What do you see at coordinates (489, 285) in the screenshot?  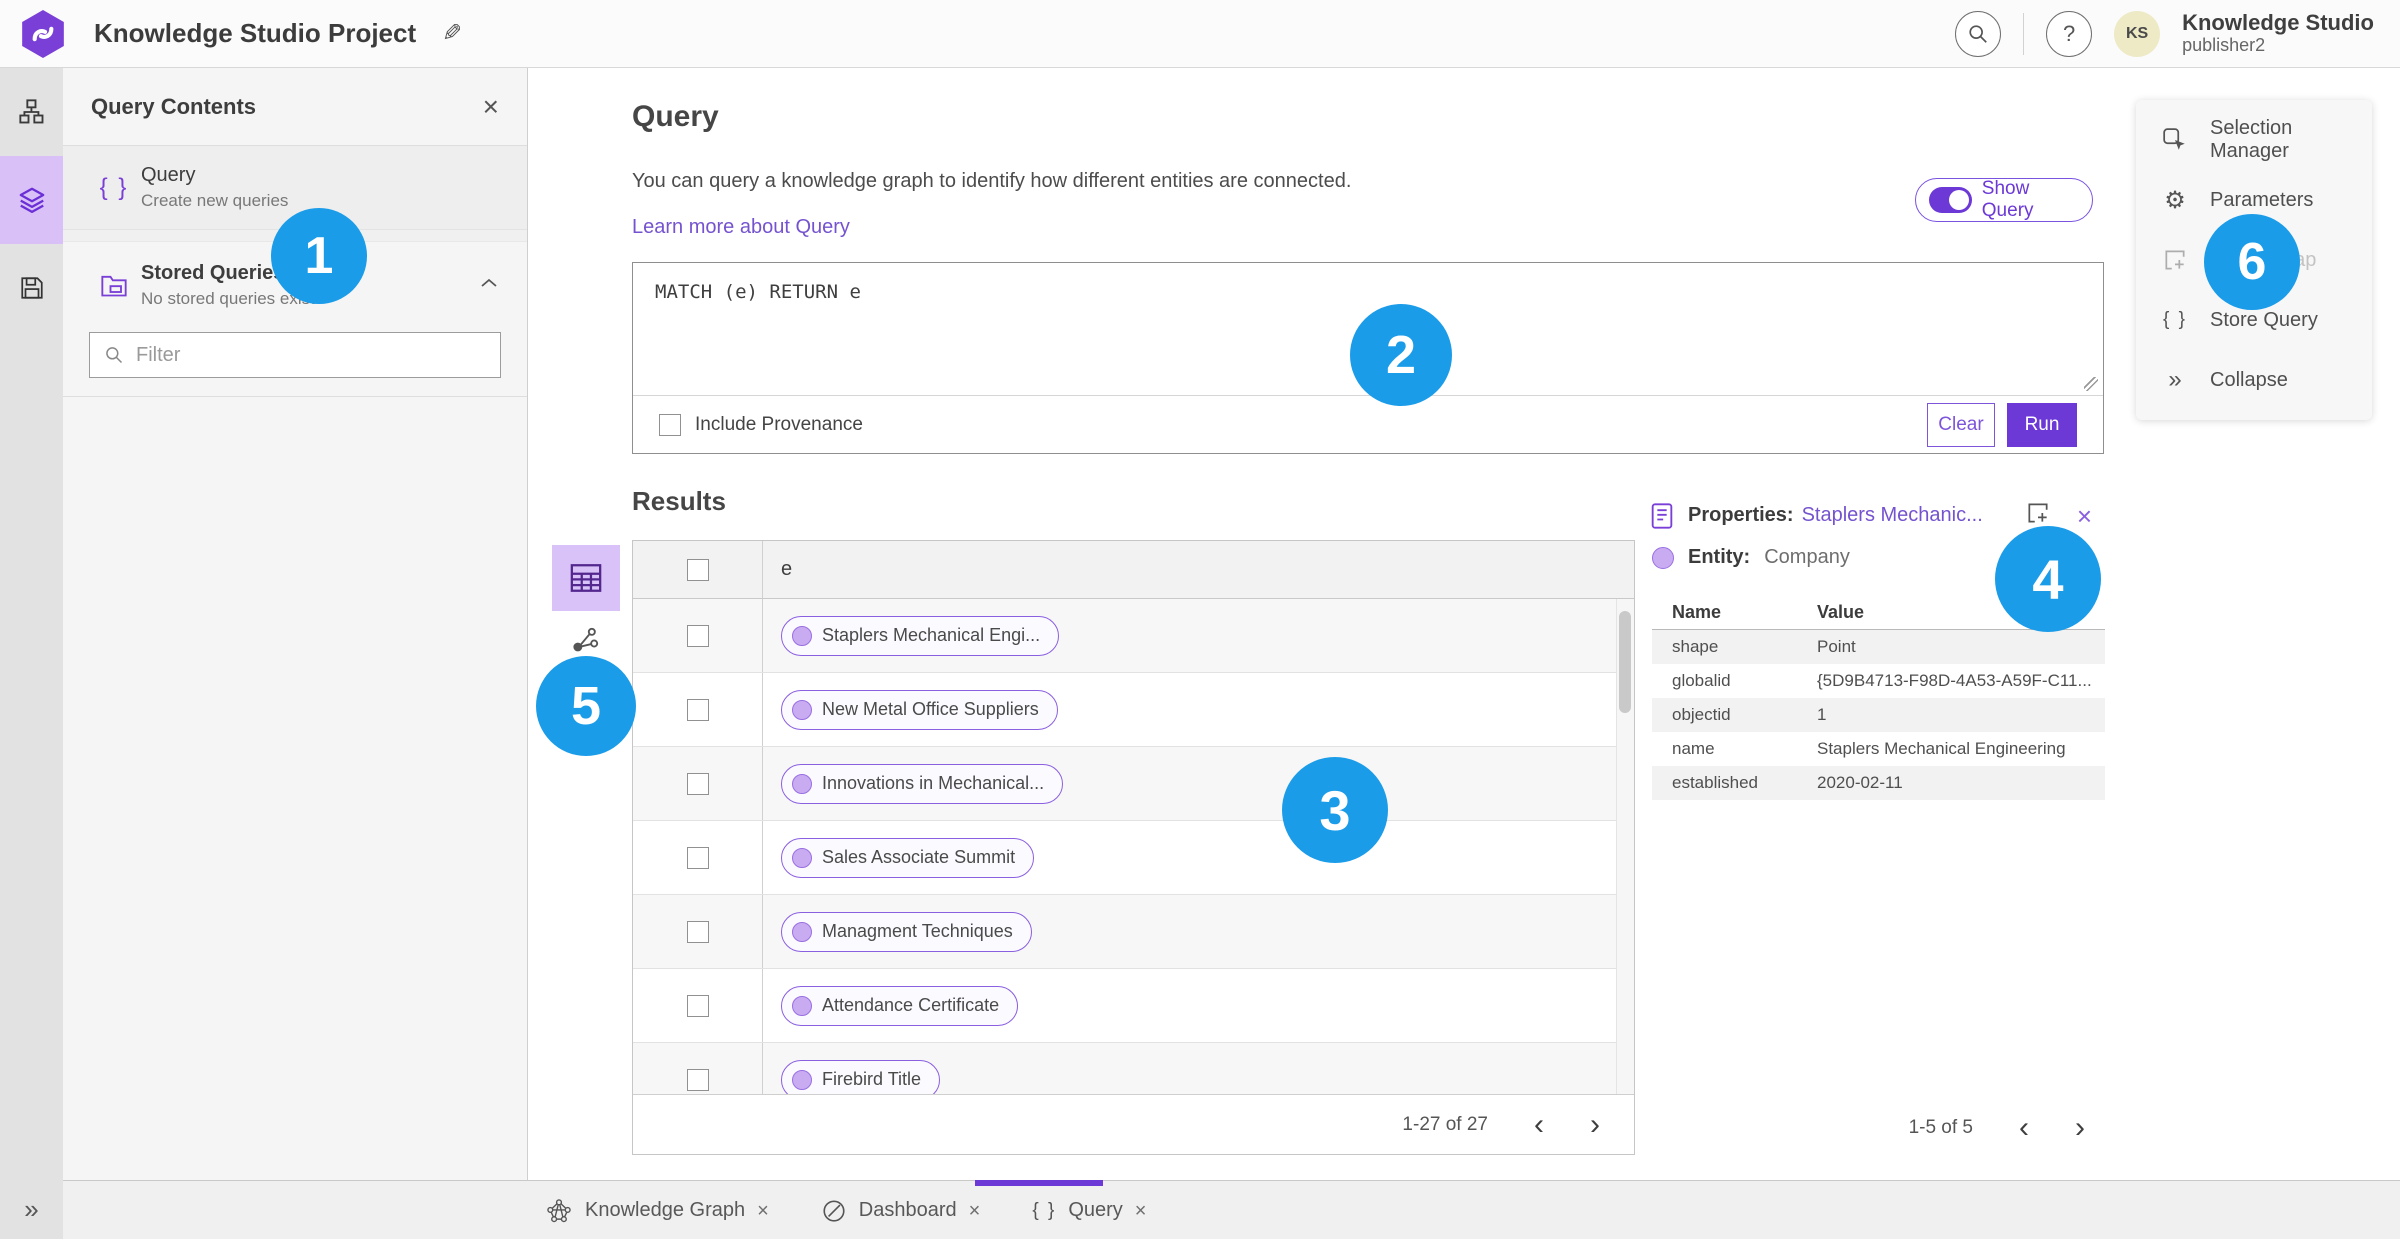 I see `collapse-section-button` at bounding box center [489, 285].